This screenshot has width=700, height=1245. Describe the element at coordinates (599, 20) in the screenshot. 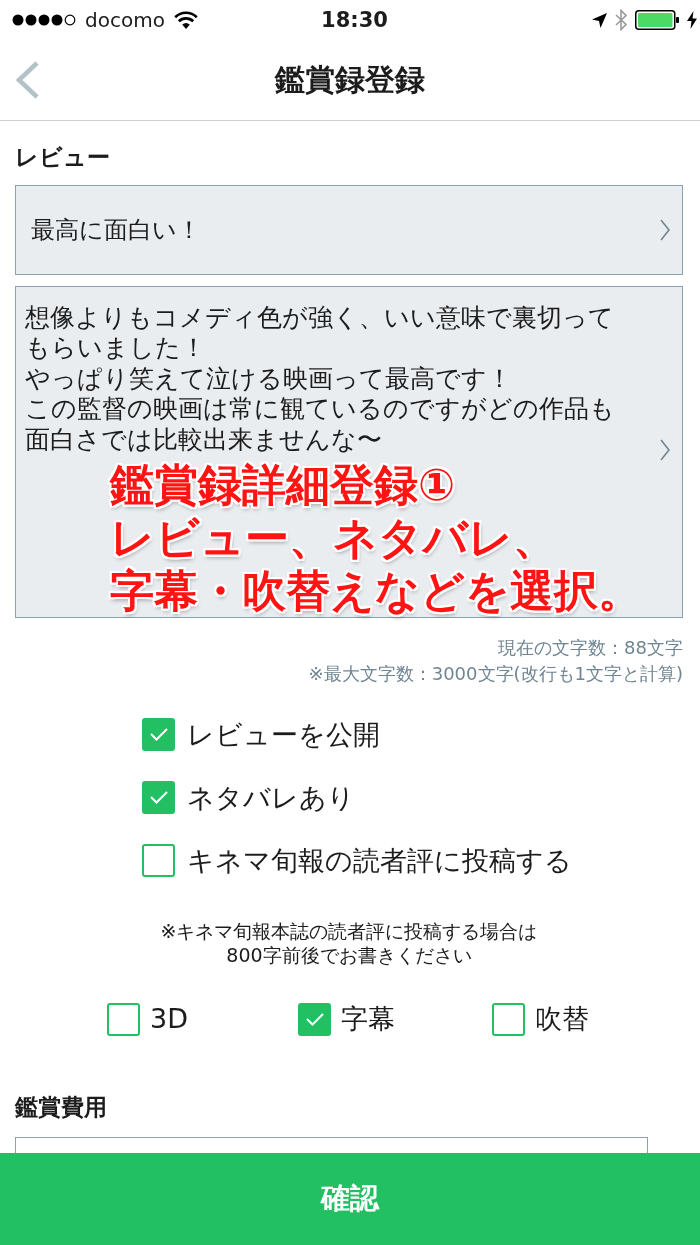

I see `location-arrow-icon` at that location.